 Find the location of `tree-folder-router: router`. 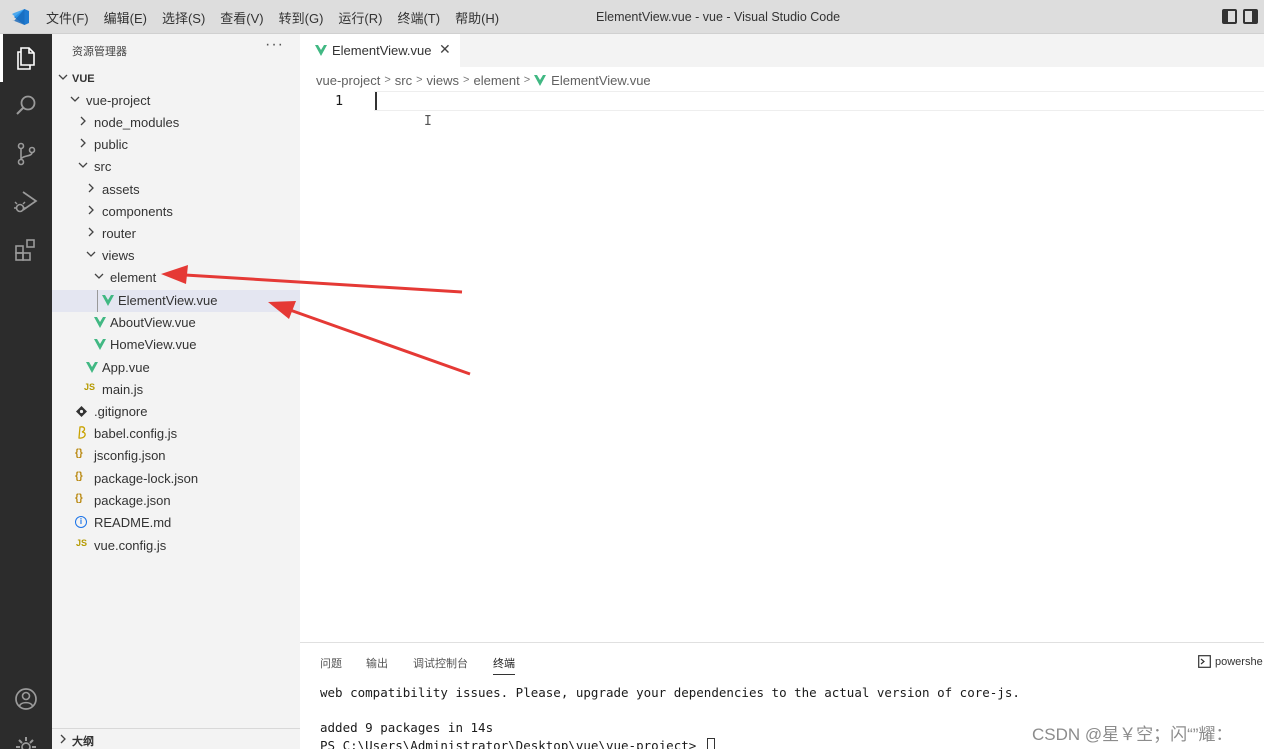

tree-folder-router: router is located at coordinates (176, 234).